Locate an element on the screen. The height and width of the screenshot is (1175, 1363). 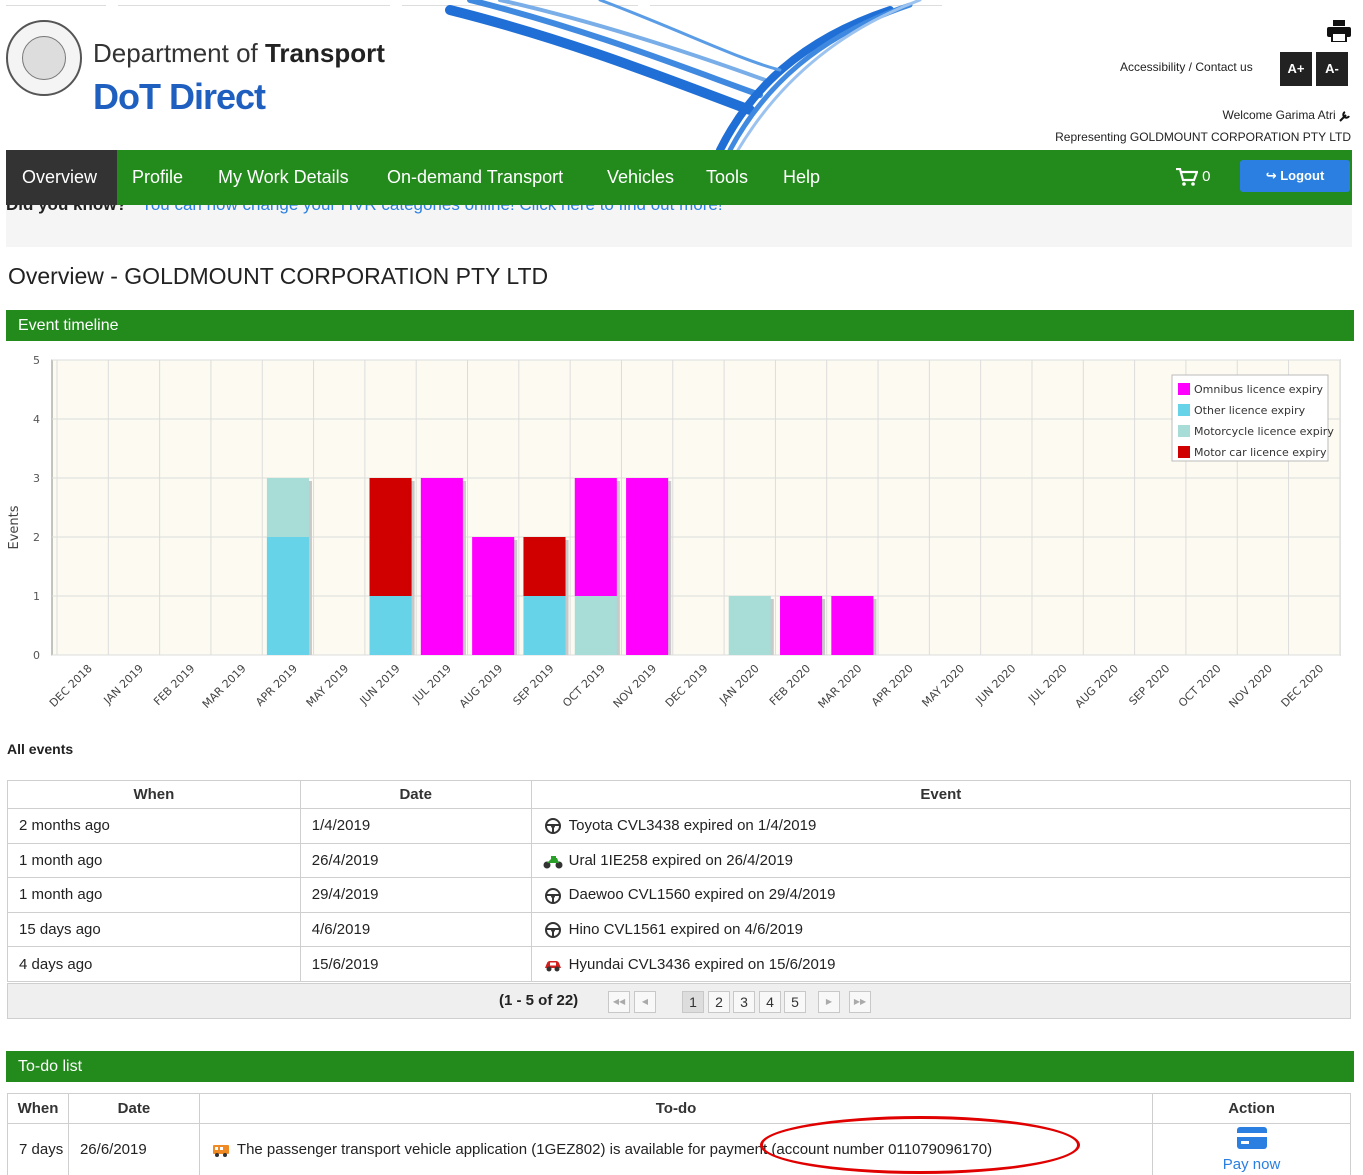
event-timeline-header: Event timeline is located at coordinates (680, 325).